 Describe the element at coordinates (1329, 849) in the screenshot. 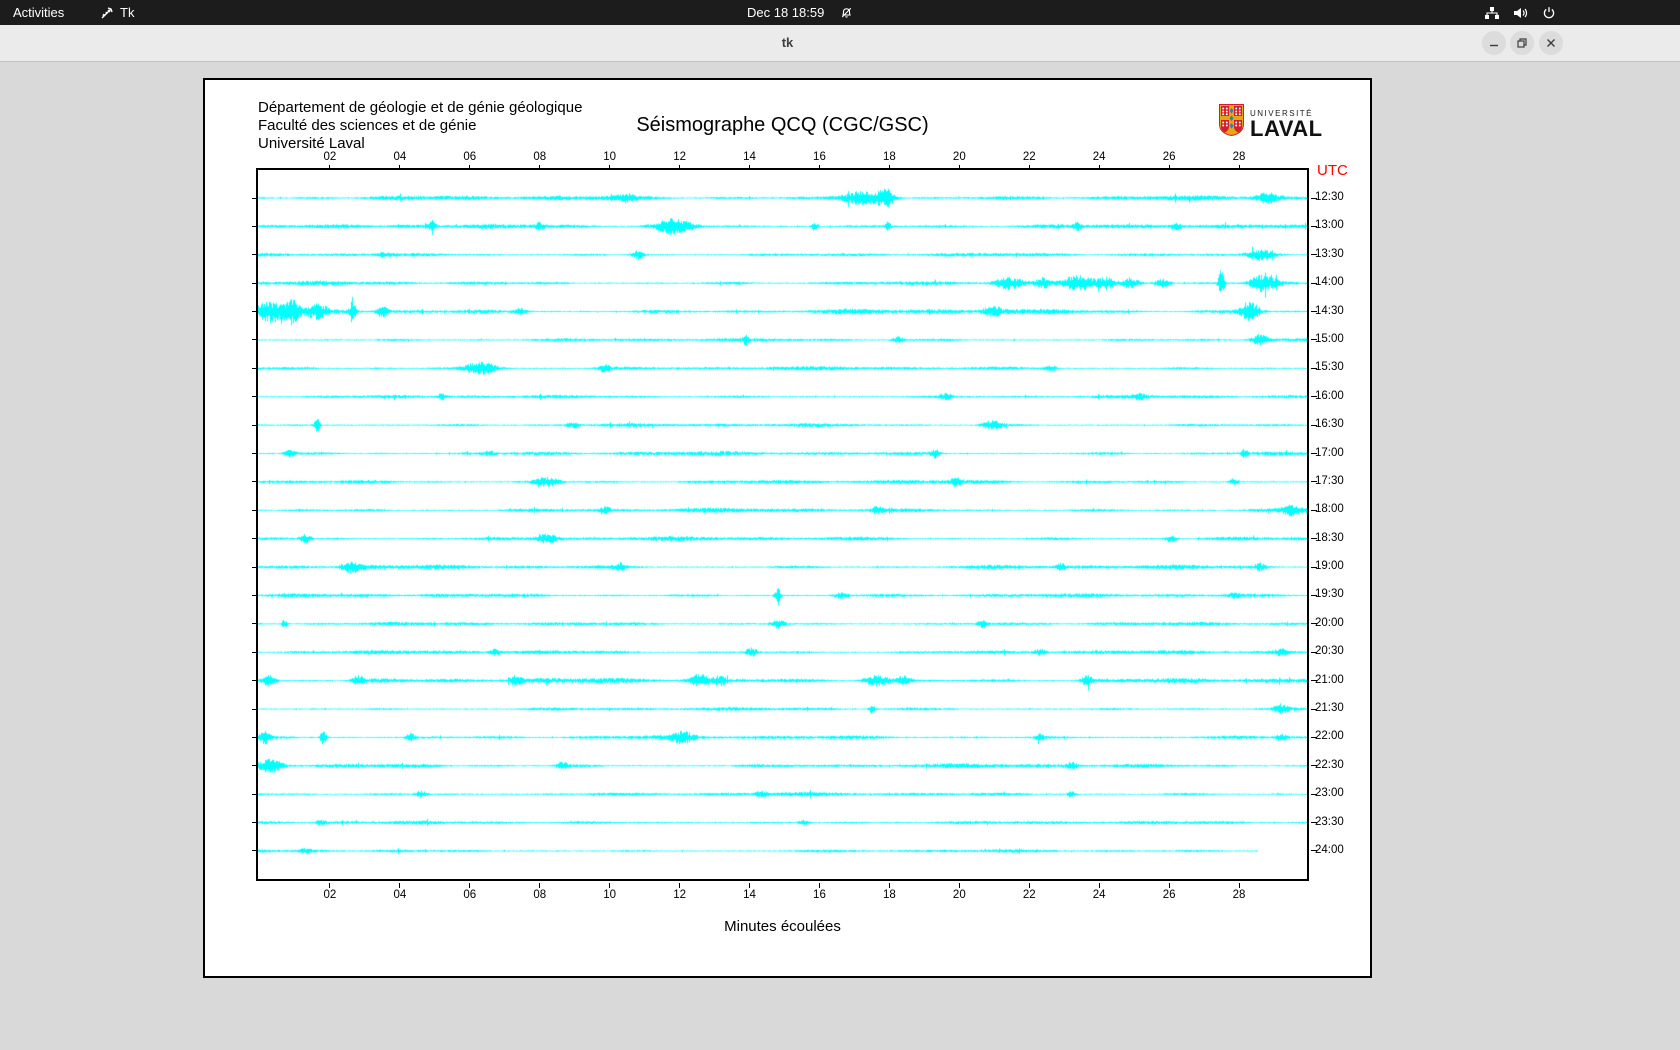

I see `trace-time-label: 24:00` at that location.